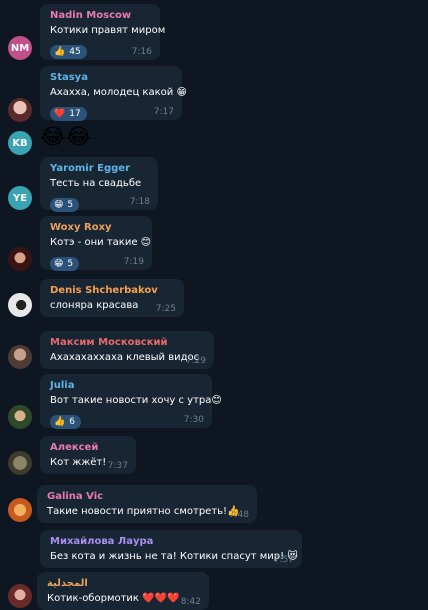  Describe the element at coordinates (126, 386) in the screenshot. I see `sender-name: Julia` at that location.